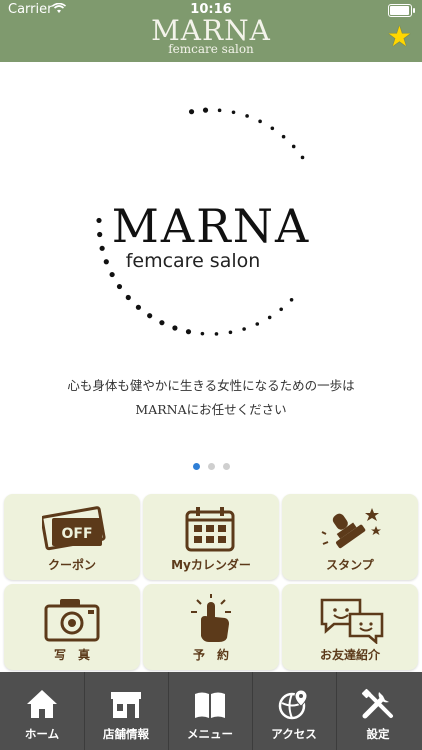 This screenshot has width=422, height=750. I want to click on tab-home: ホーム, so click(42, 711).